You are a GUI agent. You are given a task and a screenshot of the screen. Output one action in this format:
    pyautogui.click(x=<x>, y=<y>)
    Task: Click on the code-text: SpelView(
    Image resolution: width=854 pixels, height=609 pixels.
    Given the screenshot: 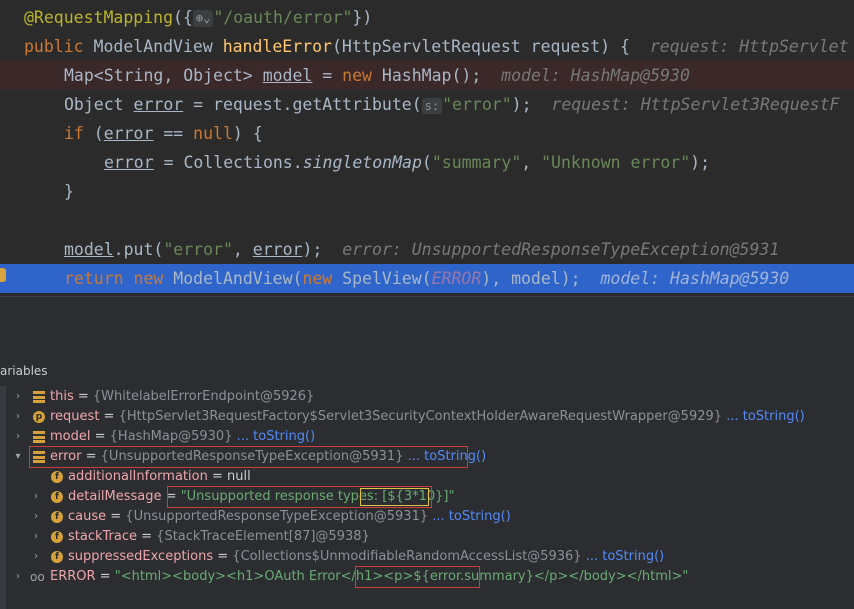 What is the action you would take?
    pyautogui.click(x=382, y=278)
    